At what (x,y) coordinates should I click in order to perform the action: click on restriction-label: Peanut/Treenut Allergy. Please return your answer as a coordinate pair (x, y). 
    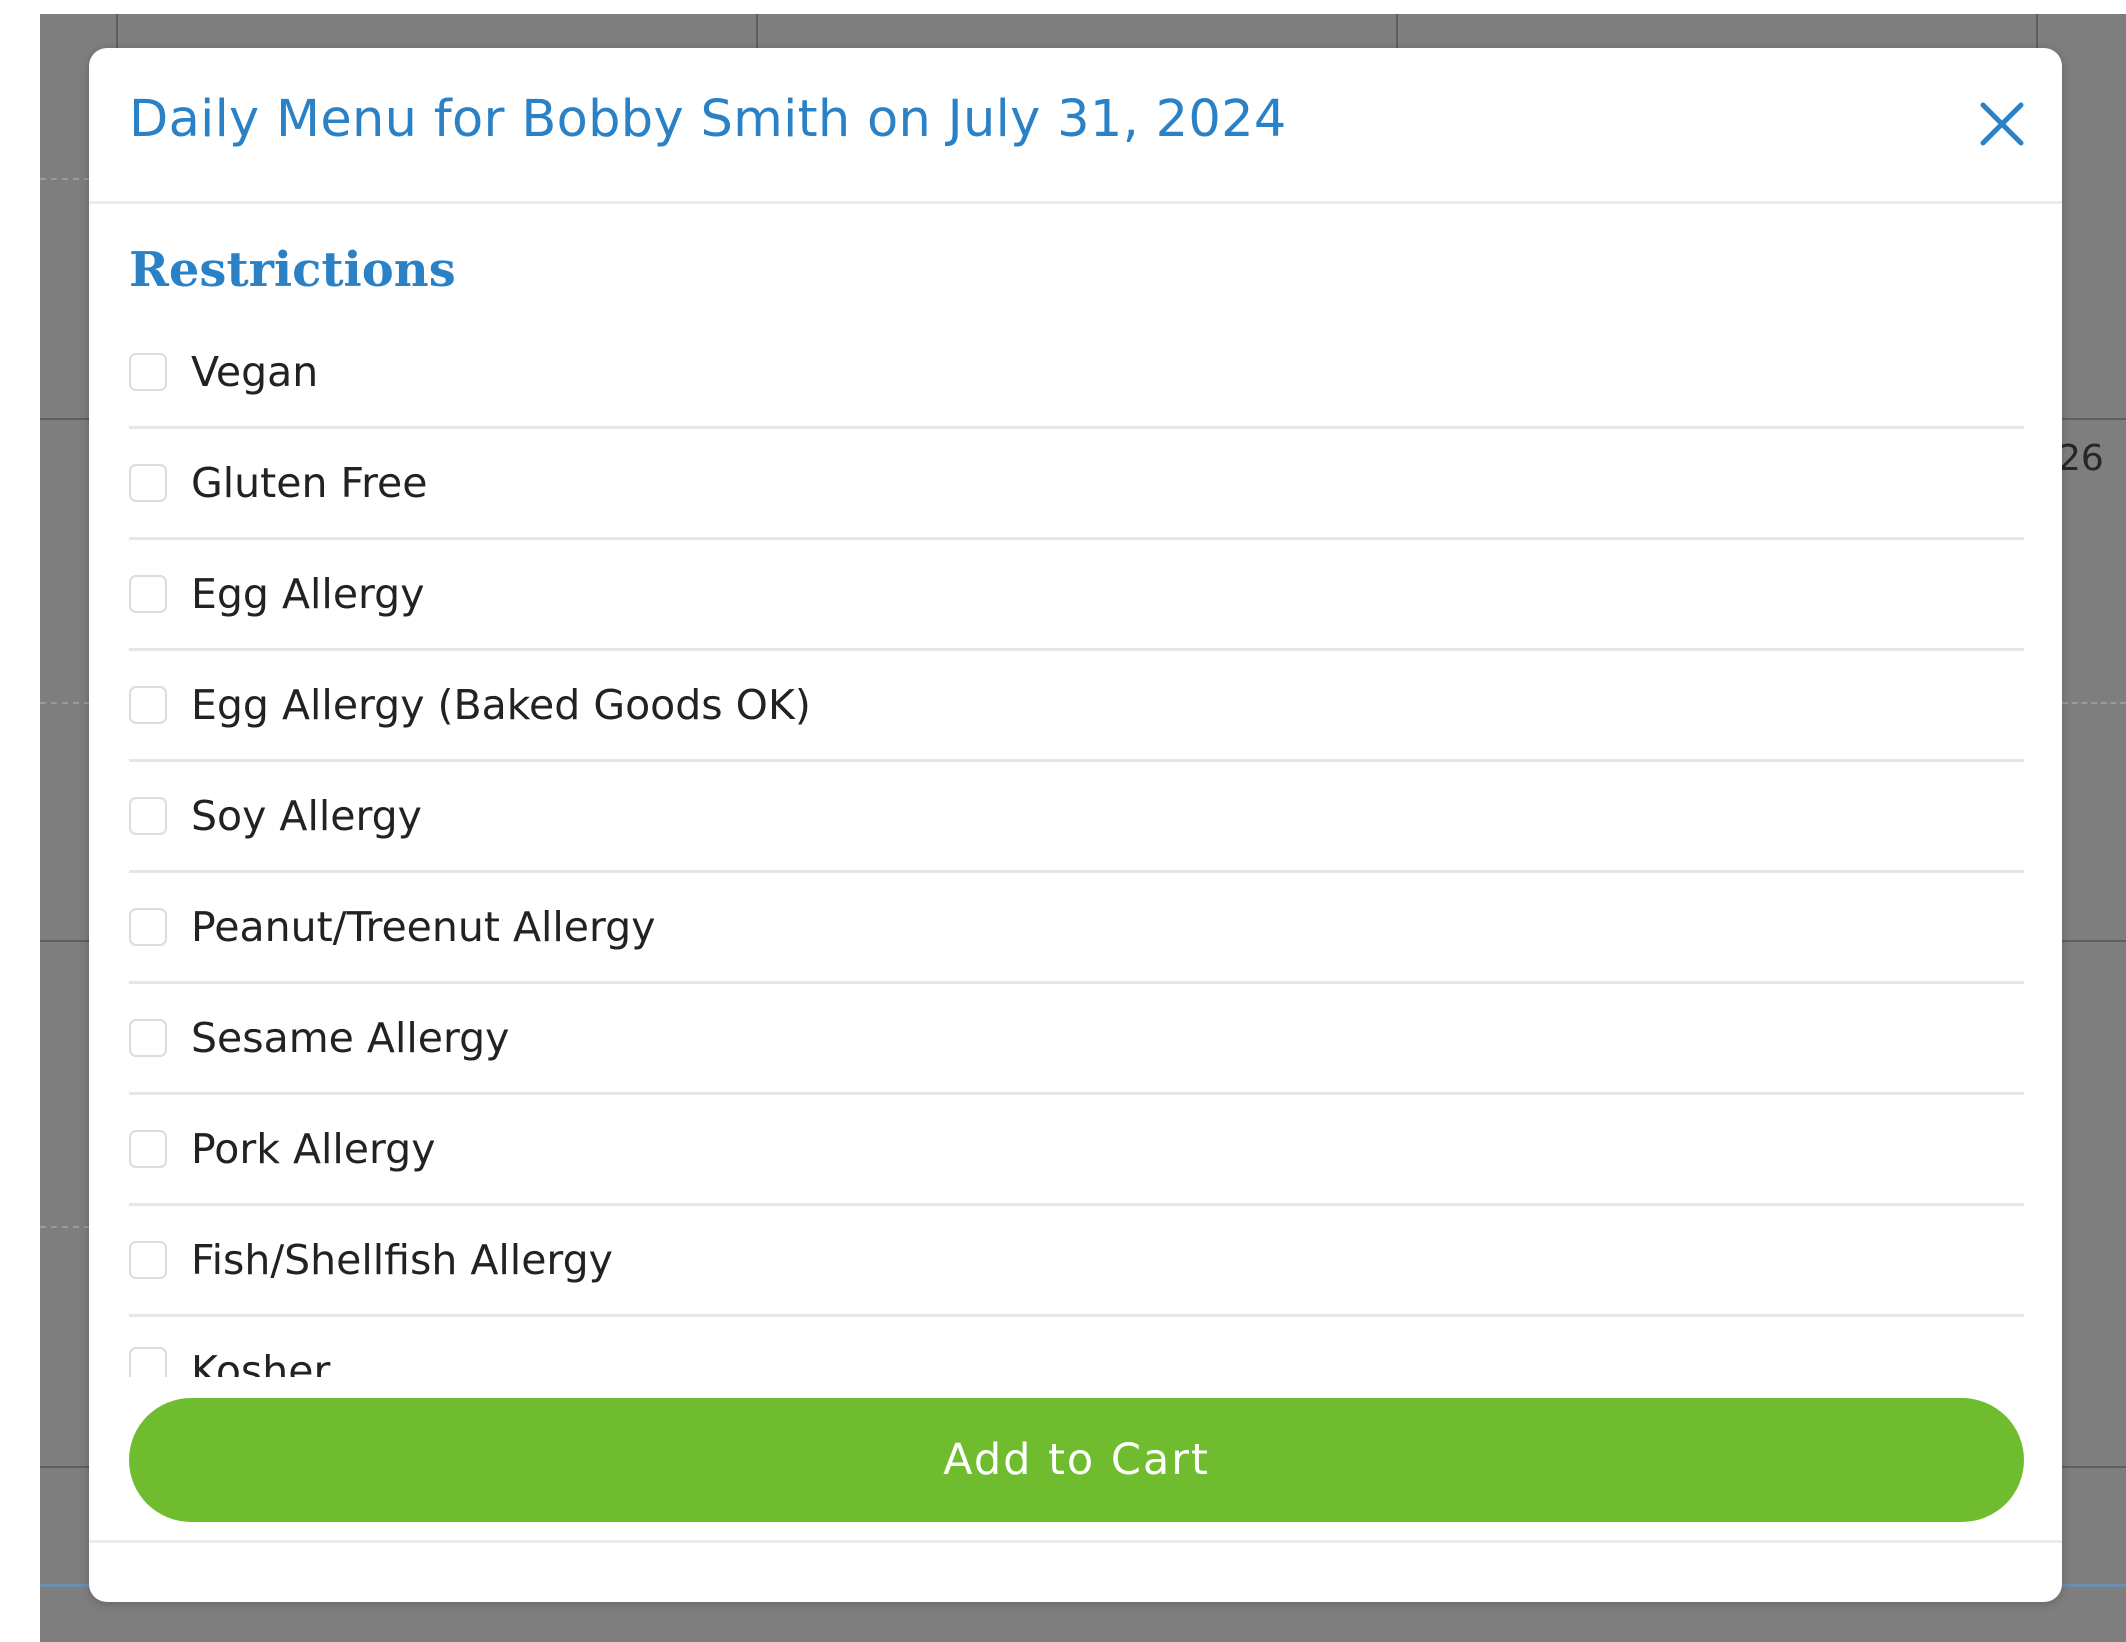
    Looking at the image, I should click on (423, 927).